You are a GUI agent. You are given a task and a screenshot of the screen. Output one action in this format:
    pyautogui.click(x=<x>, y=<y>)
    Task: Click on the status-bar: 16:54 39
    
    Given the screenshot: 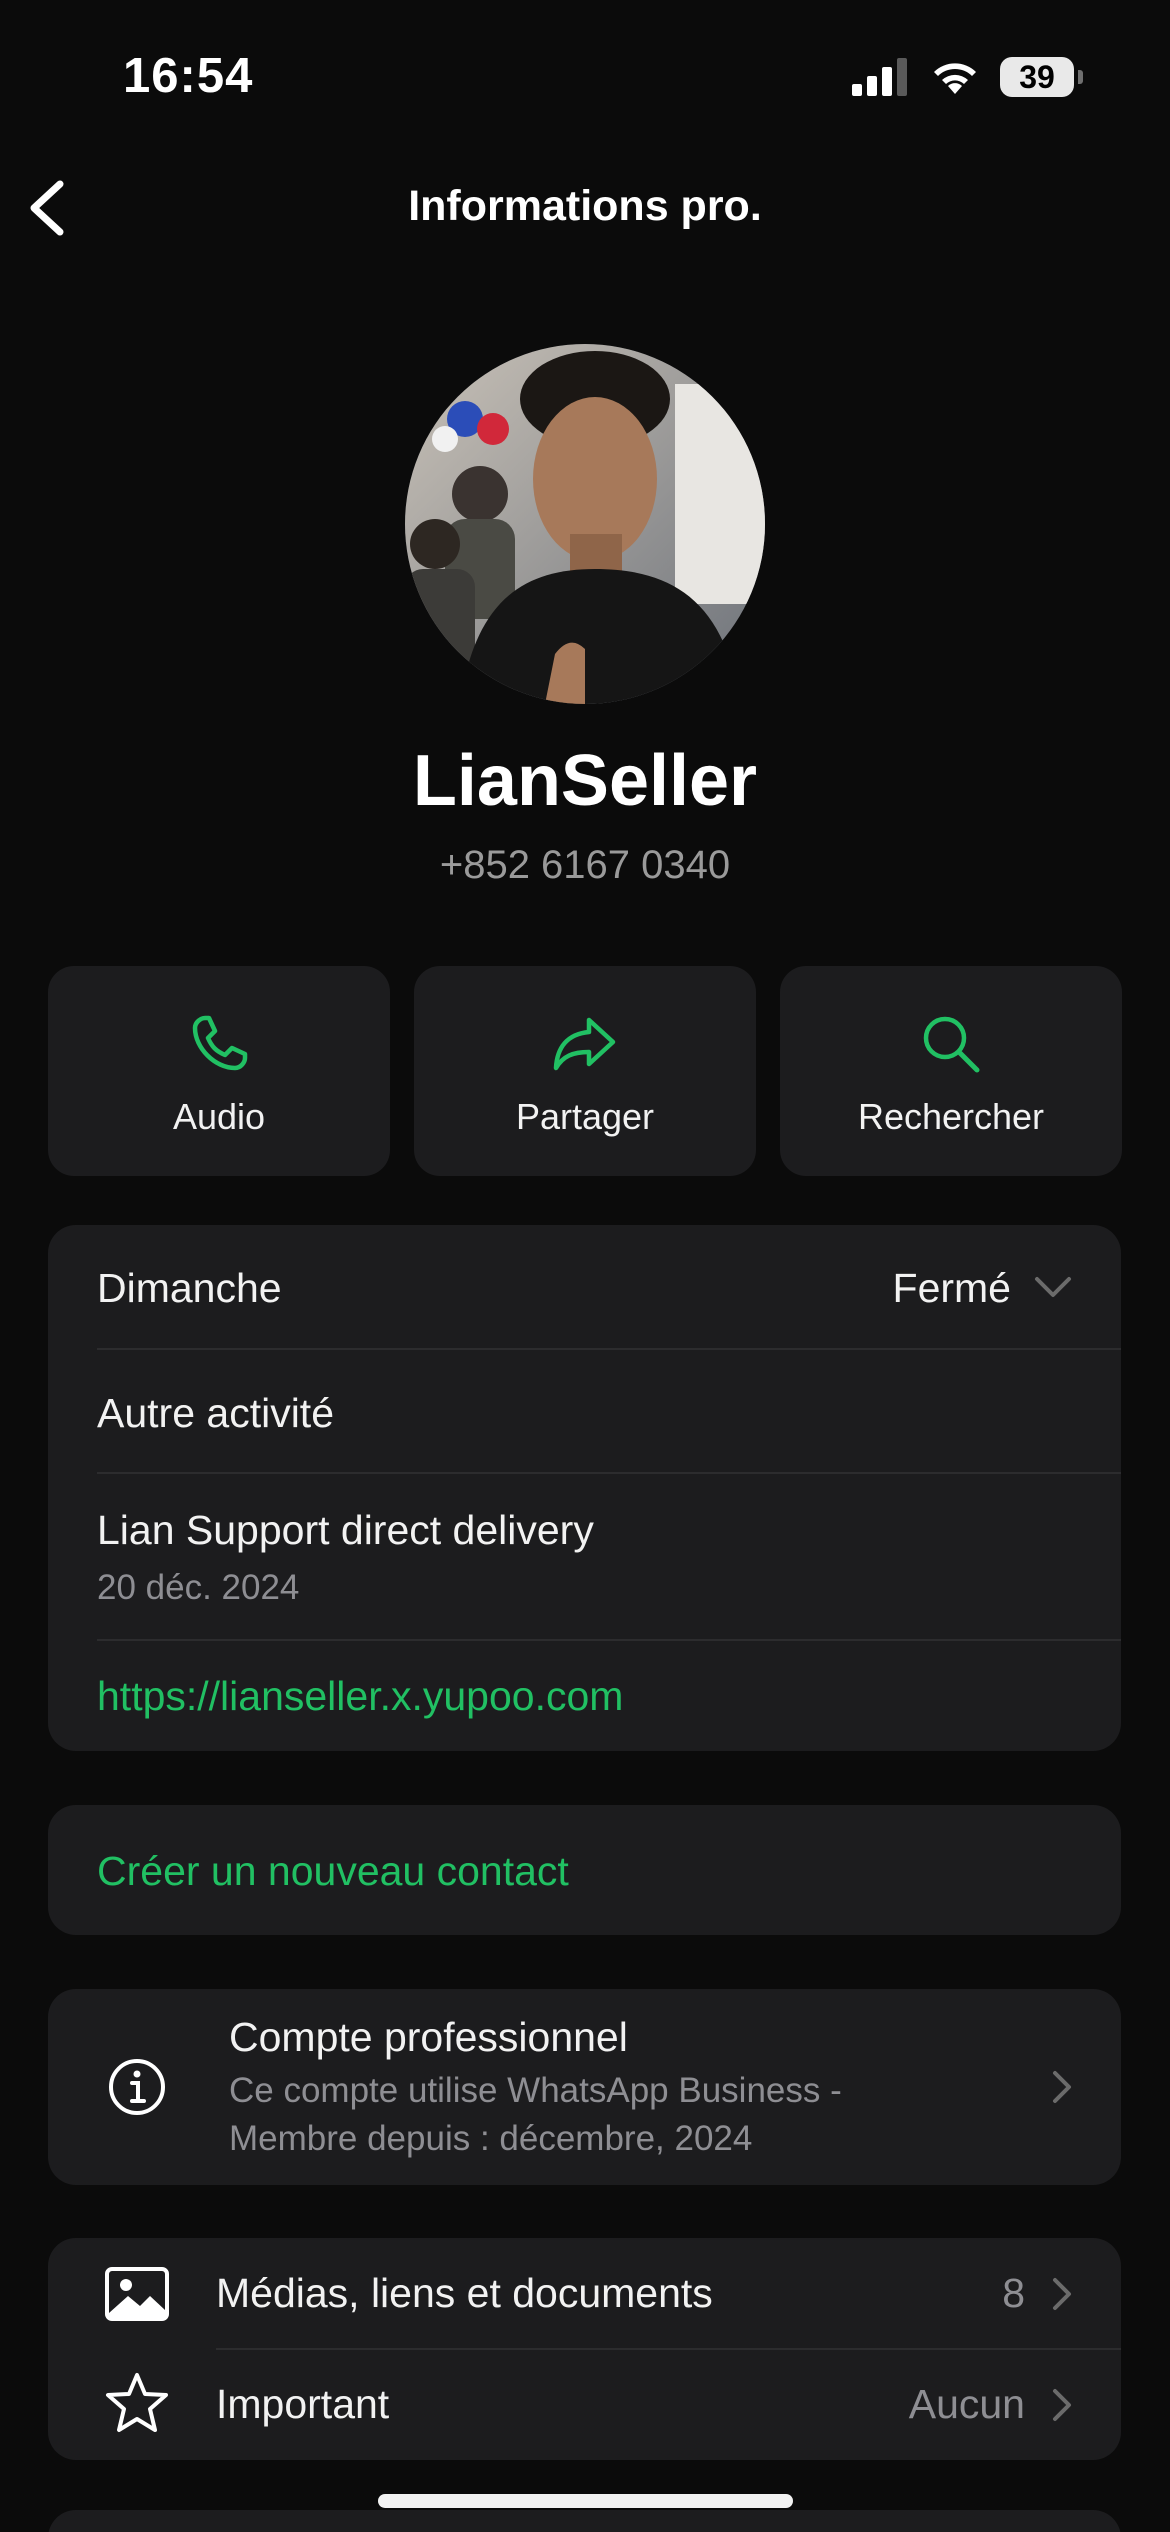 What is the action you would take?
    pyautogui.click(x=585, y=75)
    